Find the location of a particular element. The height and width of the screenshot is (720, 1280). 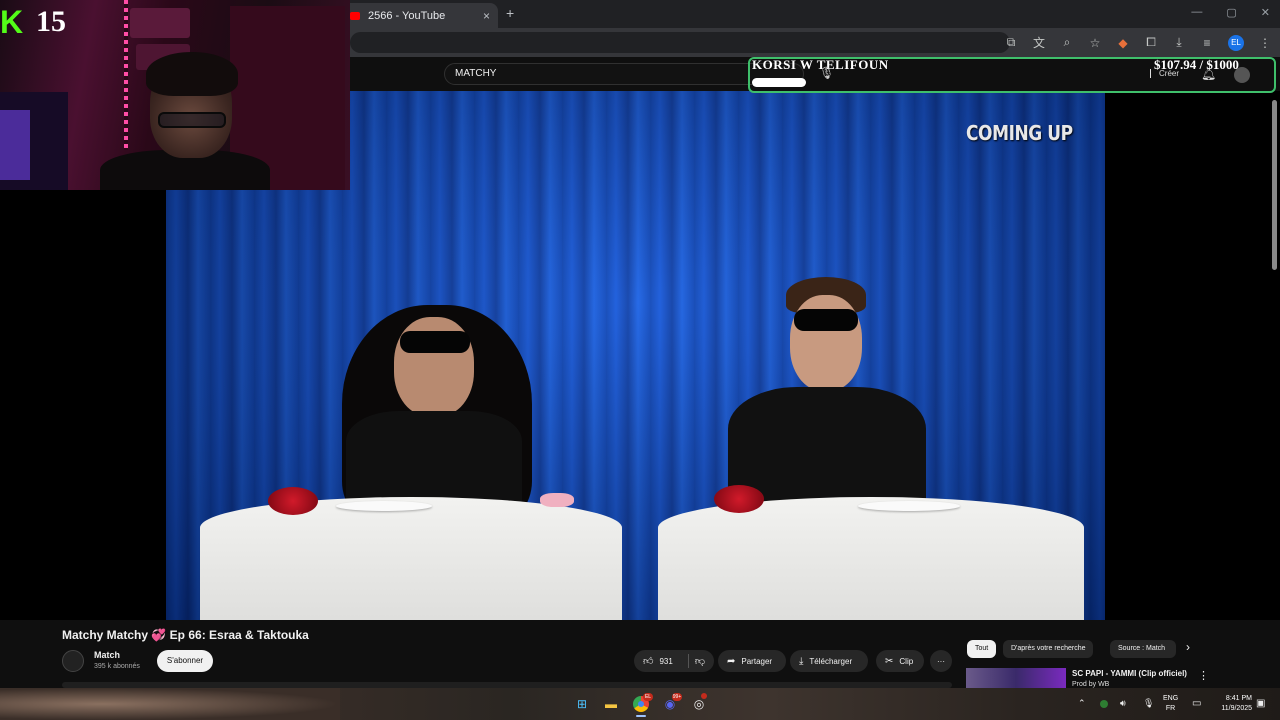

discord-notification-badge: 99+ is located at coordinates (677, 697).